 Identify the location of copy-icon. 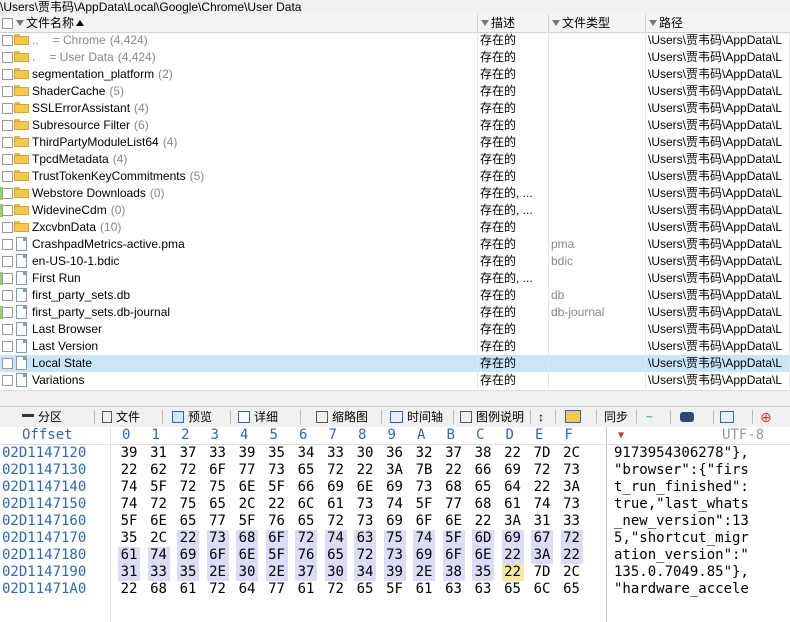
(729, 417).